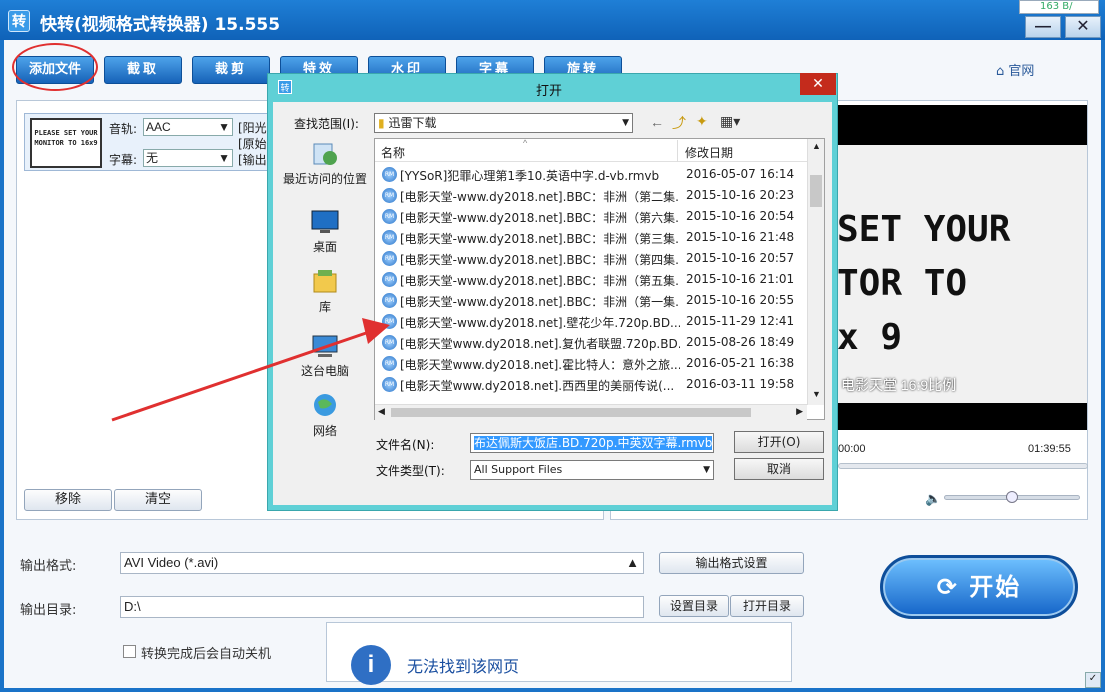 The image size is (1105, 692). What do you see at coordinates (371, 665) in the screenshot?
I see `info-icon: i` at bounding box center [371, 665].